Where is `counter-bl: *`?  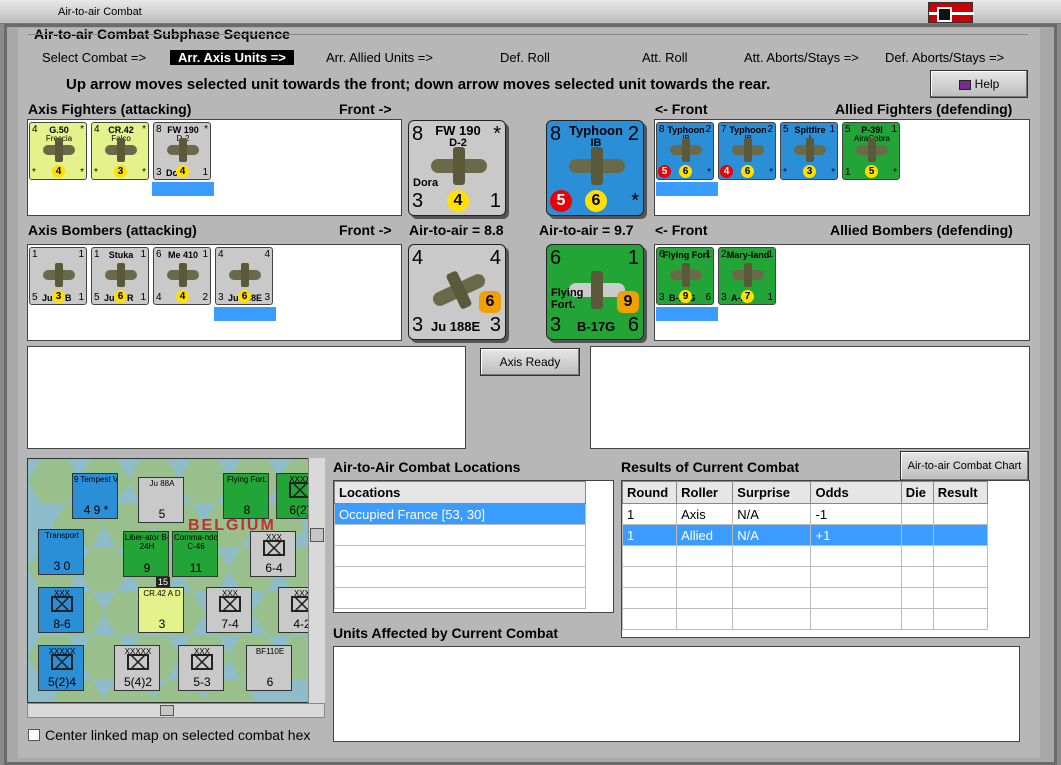
counter-bl: * is located at coordinates (785, 172).